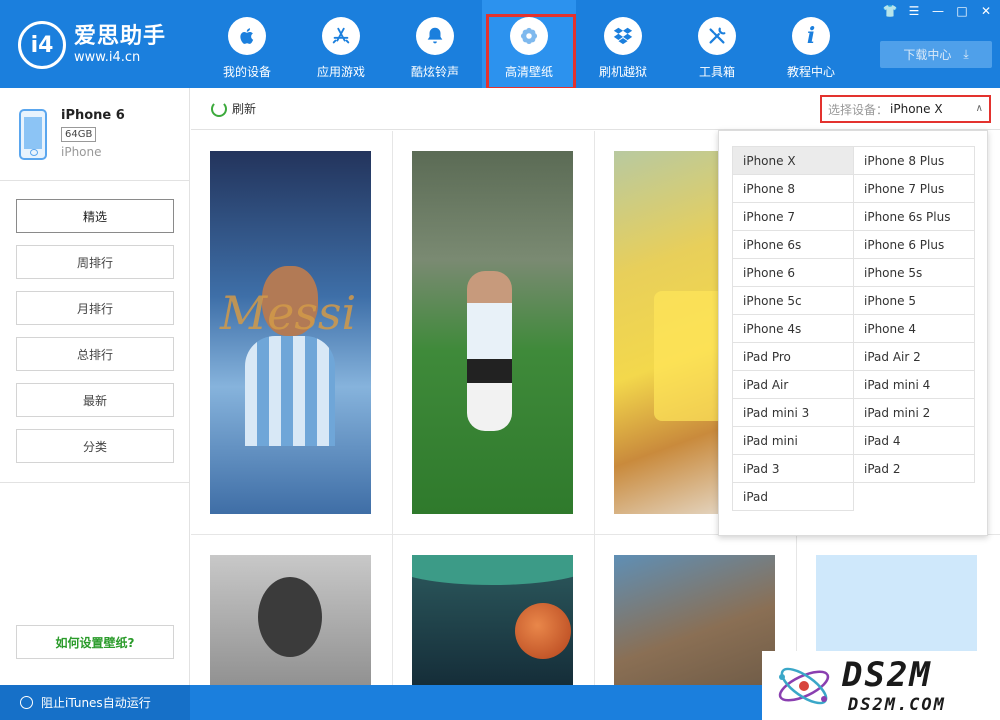  What do you see at coordinates (623, 36) in the screenshot?
I see `dropbox-icon` at bounding box center [623, 36].